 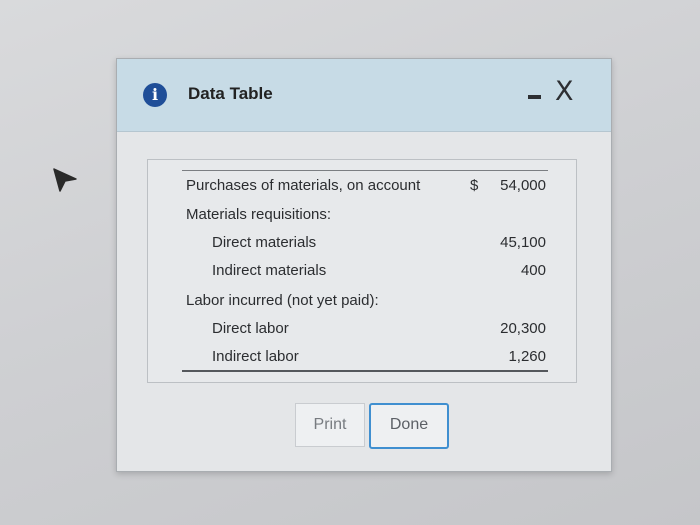 I want to click on row-label: Materials requisitions:, so click(x=259, y=214).